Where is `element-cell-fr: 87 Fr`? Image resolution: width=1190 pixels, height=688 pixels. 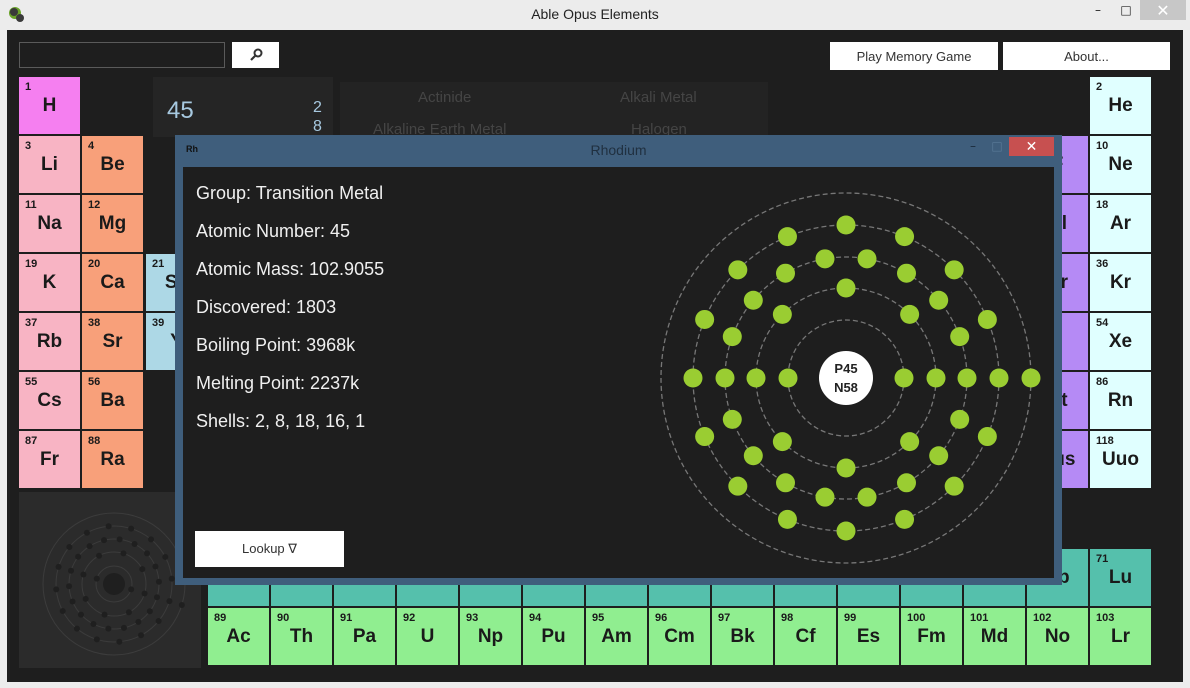
element-cell-fr: 87 Fr is located at coordinates (49, 459).